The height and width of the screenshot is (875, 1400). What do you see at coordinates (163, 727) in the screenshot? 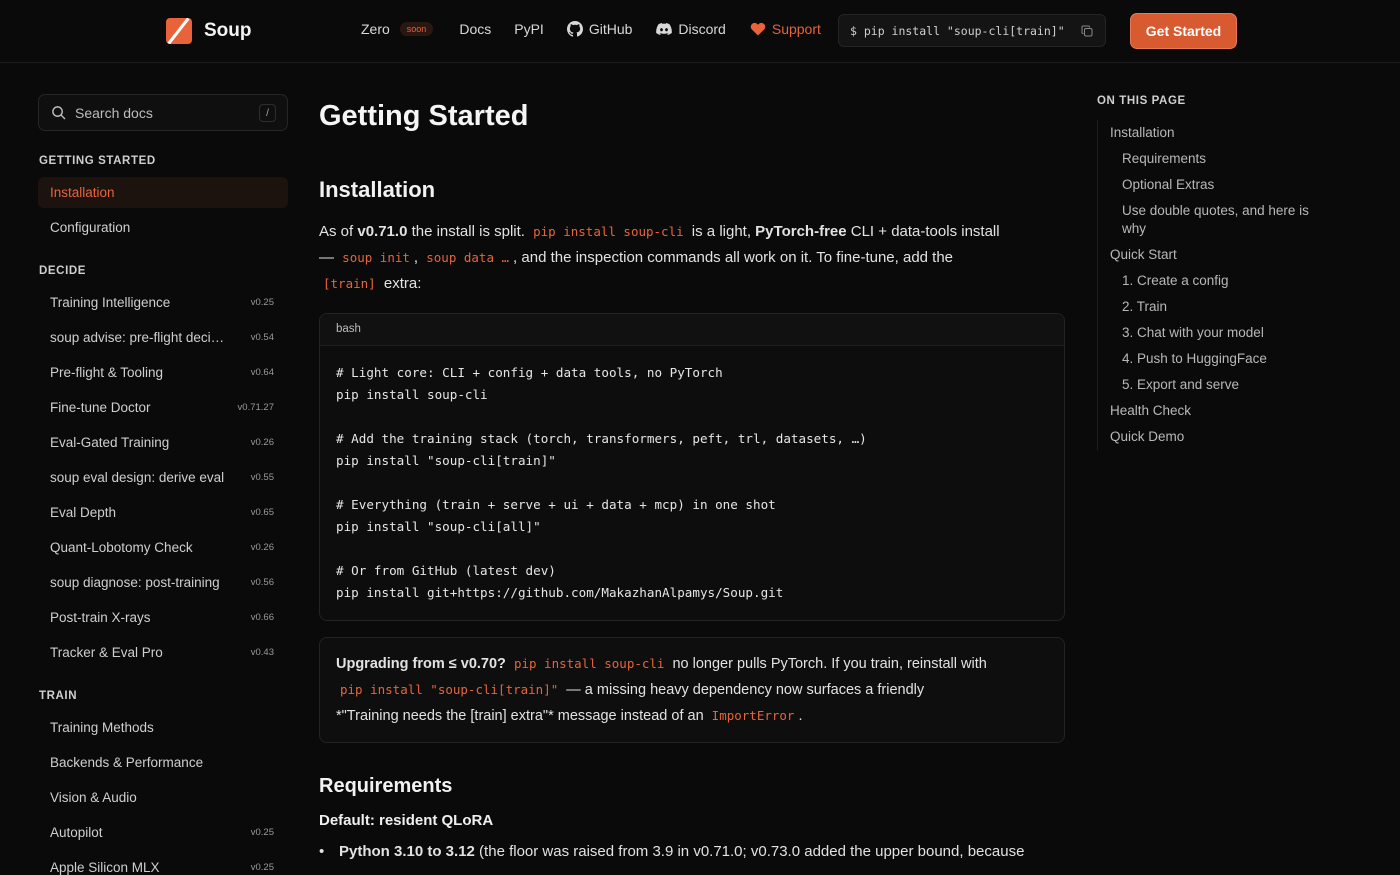
I see `sidebar-item-training-methods: Training Methods` at bounding box center [163, 727].